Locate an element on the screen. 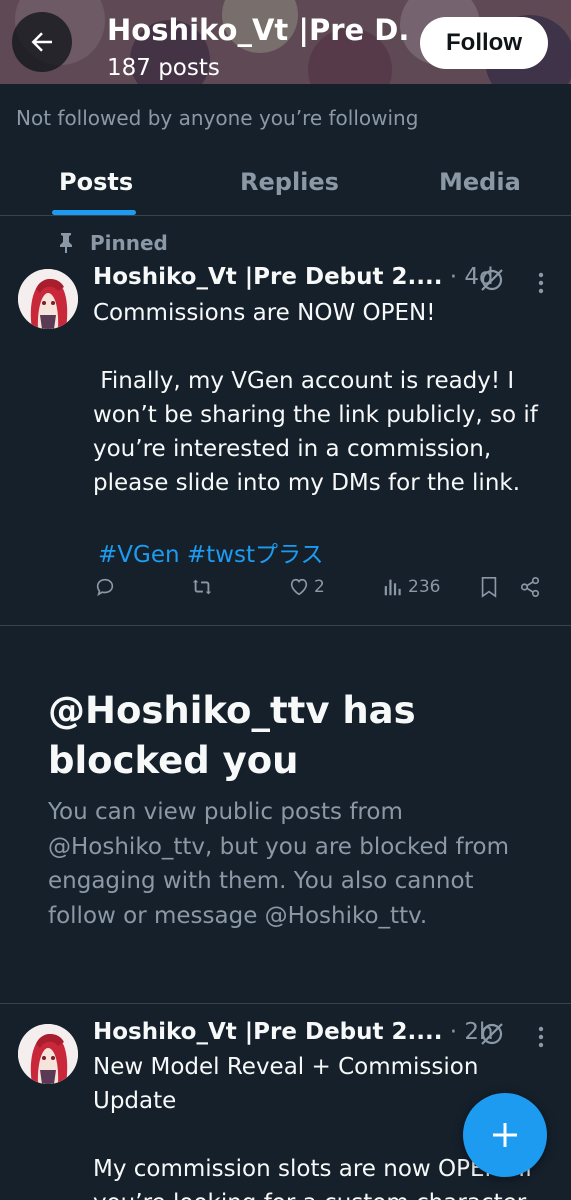 The image size is (571, 1200). post-hashtags: #VGen #twstプラス is located at coordinates (211, 552).